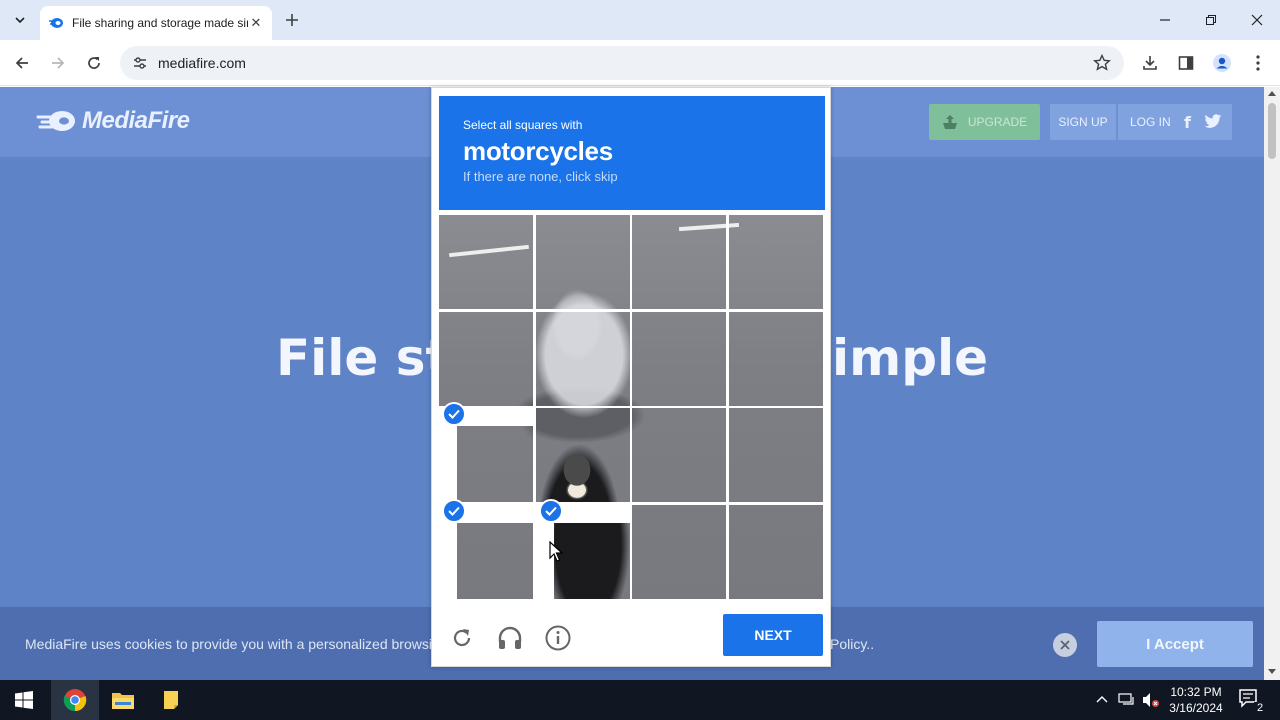  Describe the element at coordinates (852, 644) in the screenshot. I see `cookie-policy-text: Policy..` at that location.